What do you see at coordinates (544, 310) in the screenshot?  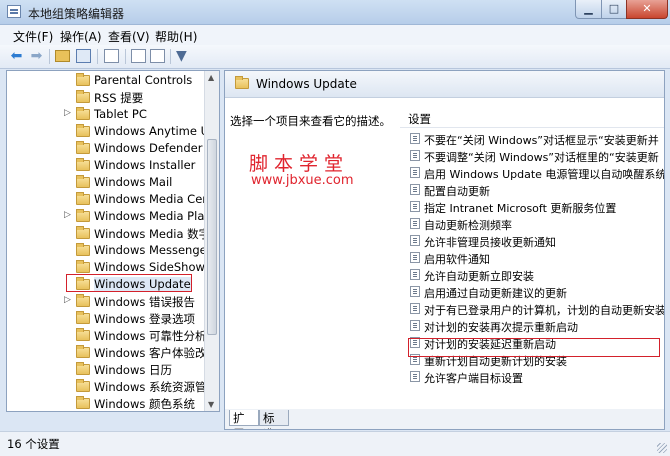 I see `setting-label: 对于有已登录用户的计算机，计划的自动更新安装` at bounding box center [544, 310].